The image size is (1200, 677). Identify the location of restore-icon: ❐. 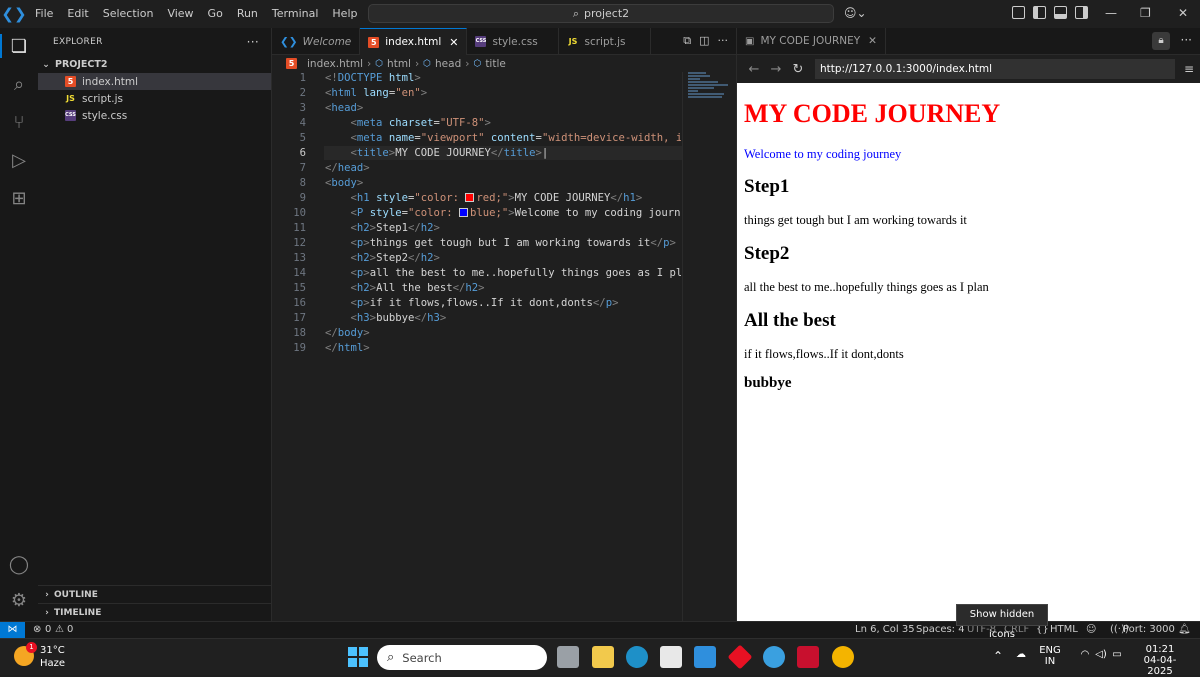
(1145, 13).